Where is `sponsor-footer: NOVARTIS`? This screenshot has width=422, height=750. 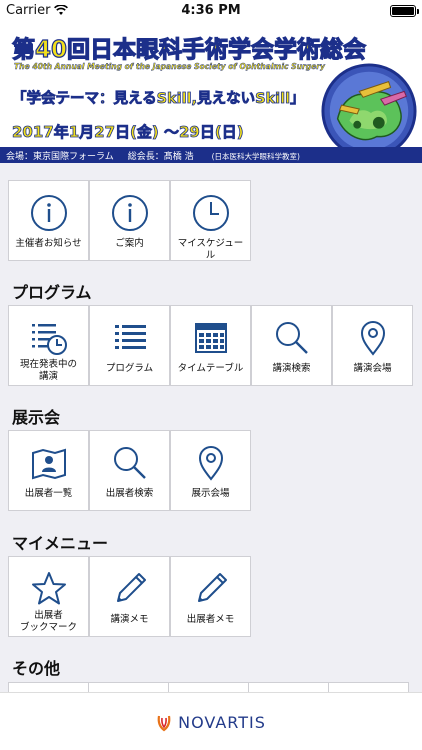
sponsor-footer: NOVARTIS is located at coordinates (211, 721).